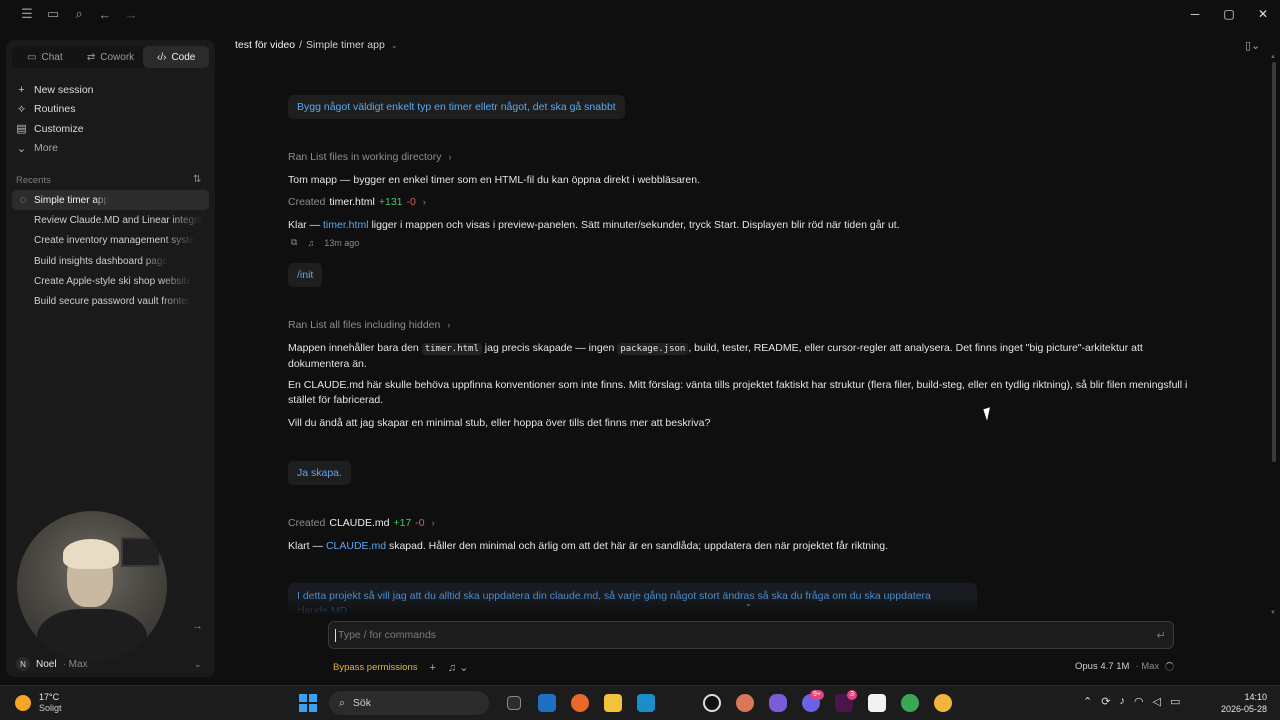 Image resolution: width=1280 pixels, height=720 pixels. I want to click on user-message: /init, so click(305, 275).